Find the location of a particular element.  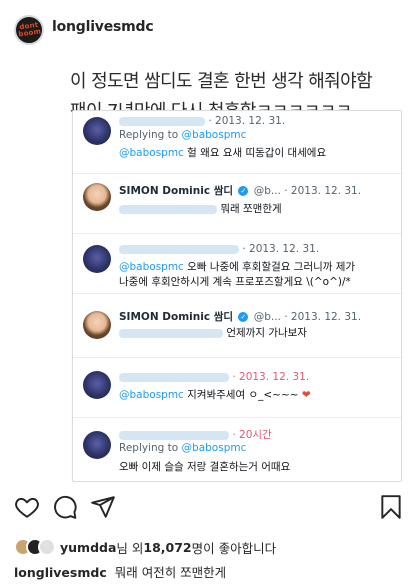

tweet-body: 지켜봐주세여 ㅇ_<~~~ is located at coordinates (243, 395).